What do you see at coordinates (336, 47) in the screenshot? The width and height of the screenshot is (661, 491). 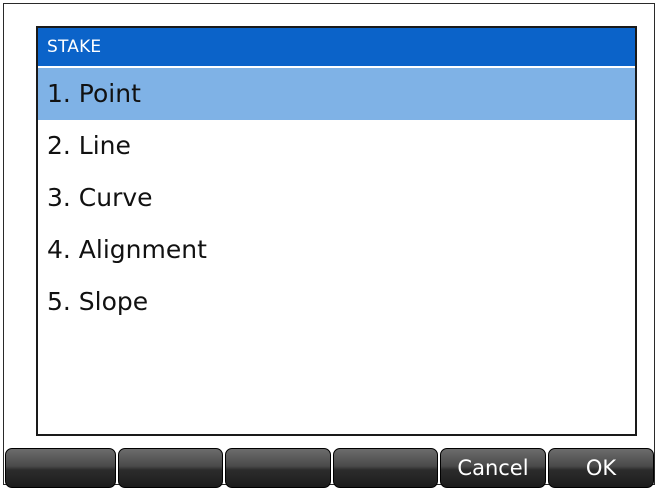 I see `dialog-title: STAKE` at bounding box center [336, 47].